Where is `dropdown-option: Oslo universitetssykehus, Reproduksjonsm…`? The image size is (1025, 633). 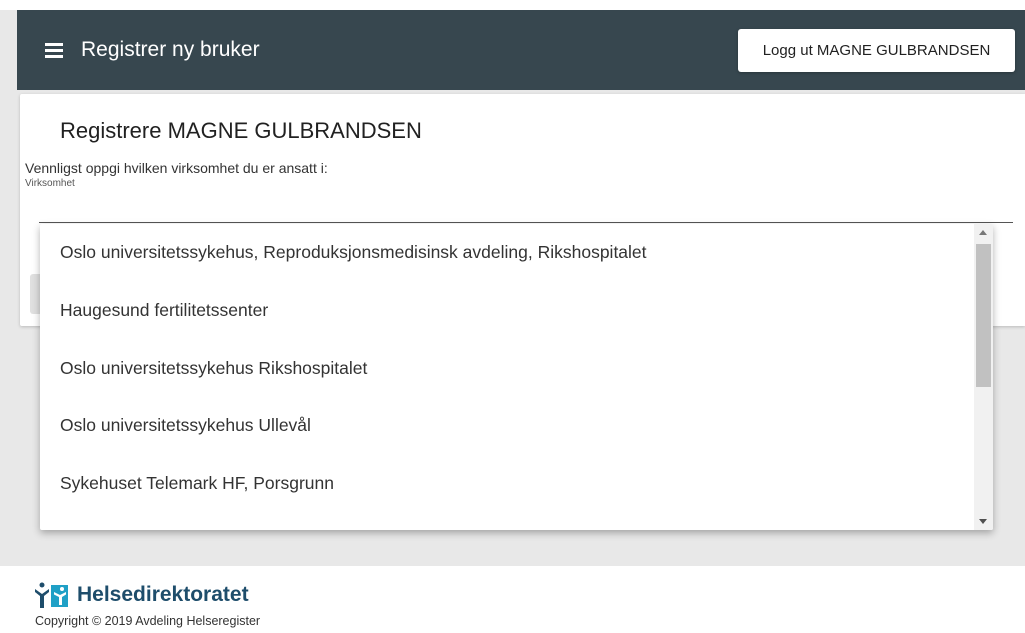
dropdown-option: Oslo universitetssykehus, Reproduksjonsm… is located at coordinates (353, 252).